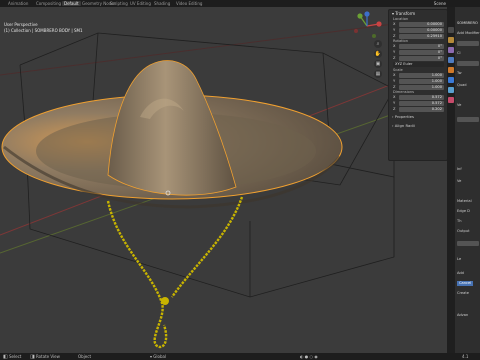  Describe the element at coordinates (467, 23) in the screenshot. I see `object-name: SOMBRERO` at that location.